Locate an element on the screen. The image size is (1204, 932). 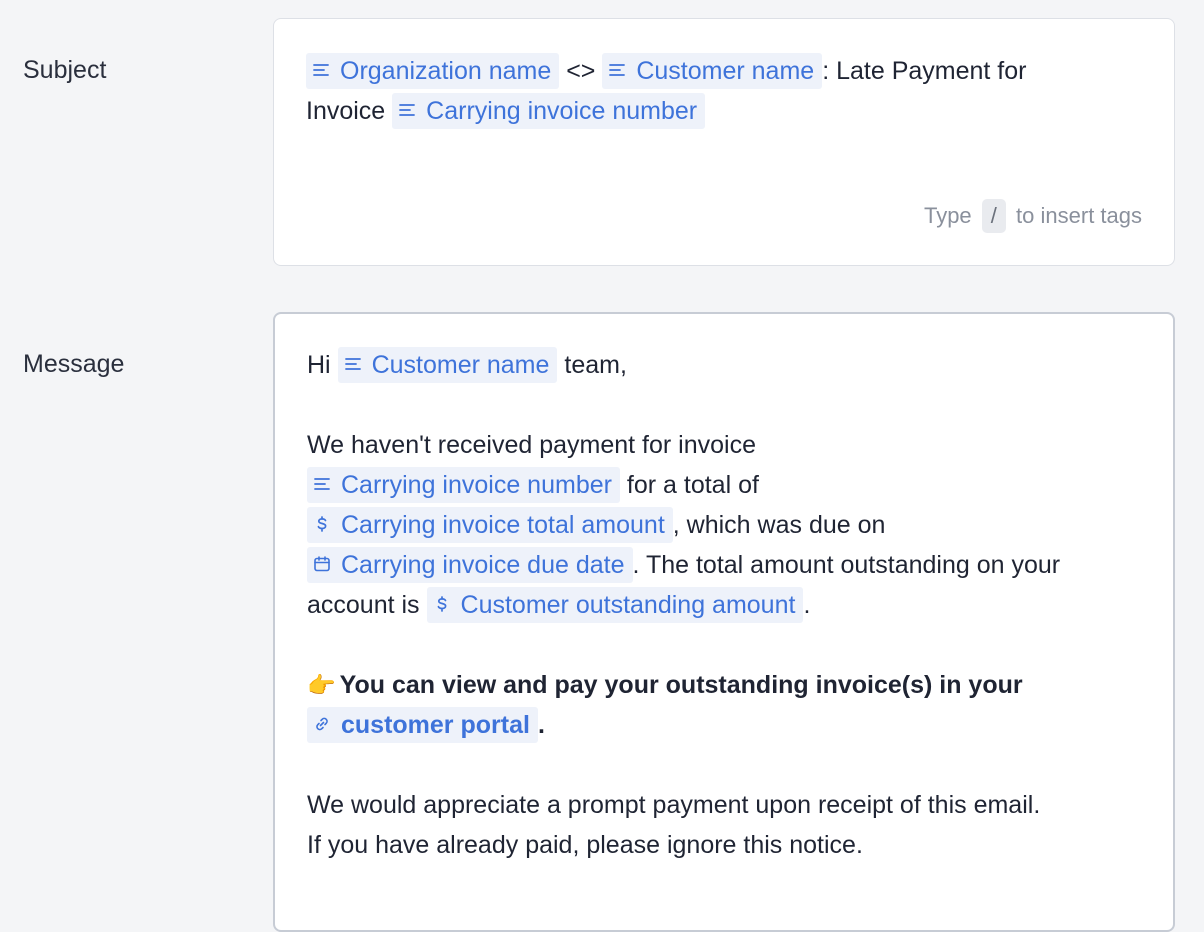
greeting-team: team, is located at coordinates (595, 365).